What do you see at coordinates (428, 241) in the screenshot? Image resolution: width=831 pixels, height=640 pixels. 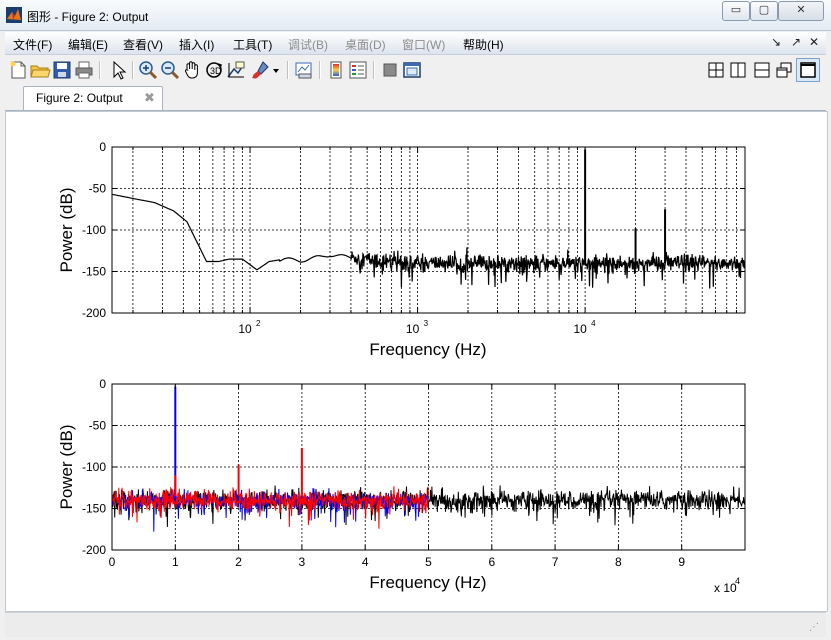 I see `series-line` at bounding box center [428, 241].